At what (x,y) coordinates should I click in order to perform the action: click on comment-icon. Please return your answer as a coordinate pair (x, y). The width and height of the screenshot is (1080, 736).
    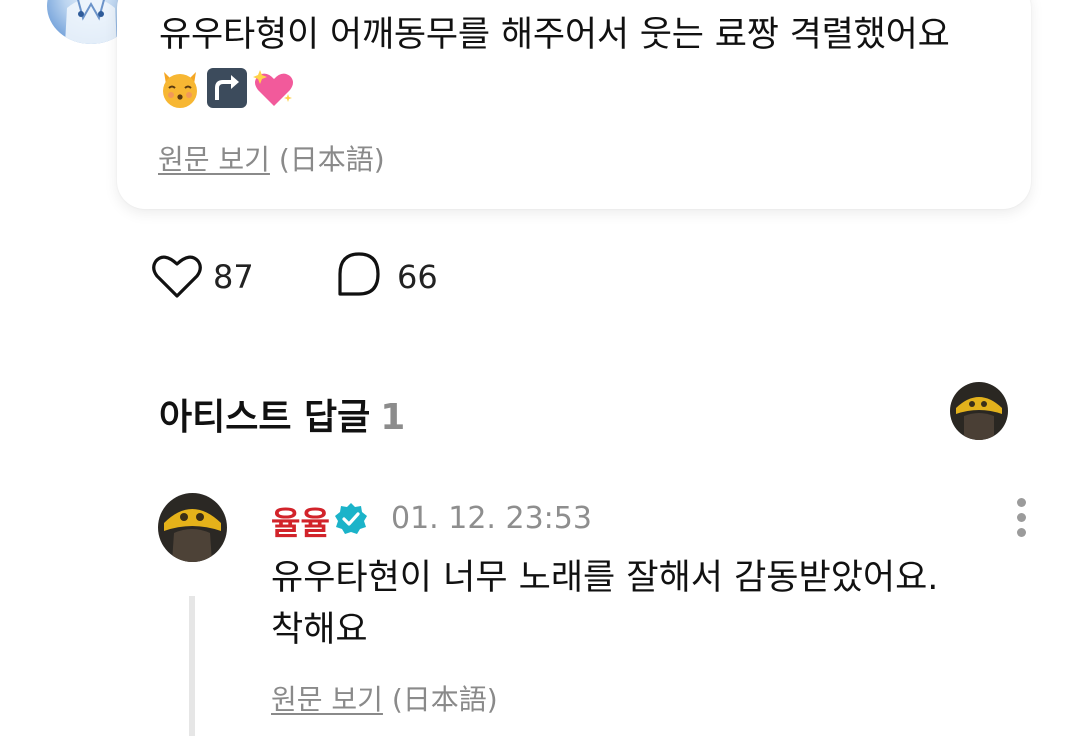
    Looking at the image, I should click on (359, 275).